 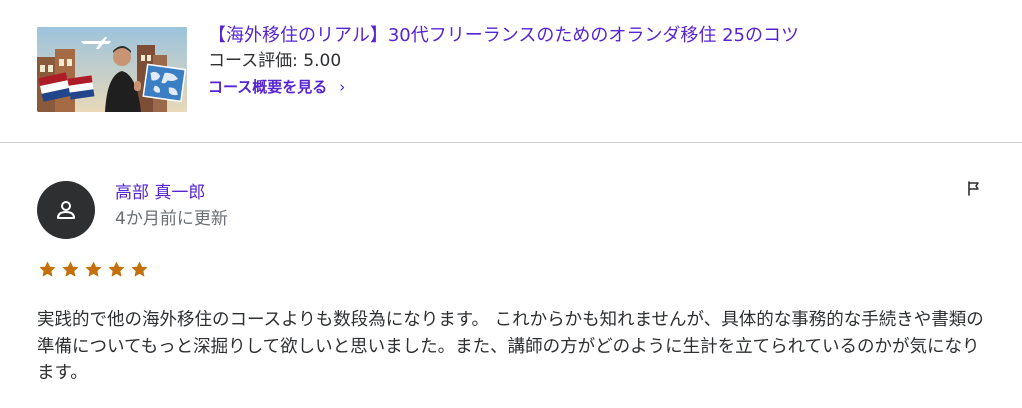 What do you see at coordinates (160, 193) in the screenshot?
I see `reviewer-name: 高部 真一郎` at bounding box center [160, 193].